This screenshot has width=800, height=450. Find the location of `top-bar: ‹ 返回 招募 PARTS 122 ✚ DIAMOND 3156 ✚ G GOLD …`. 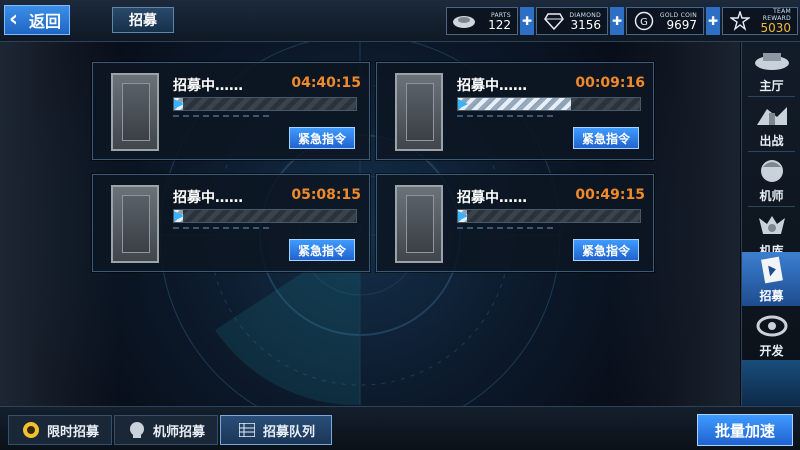

top-bar: ‹ 返回 招募 PARTS 122 ✚ DIAMOND 3156 ✚ G GOLD … is located at coordinates (400, 21).